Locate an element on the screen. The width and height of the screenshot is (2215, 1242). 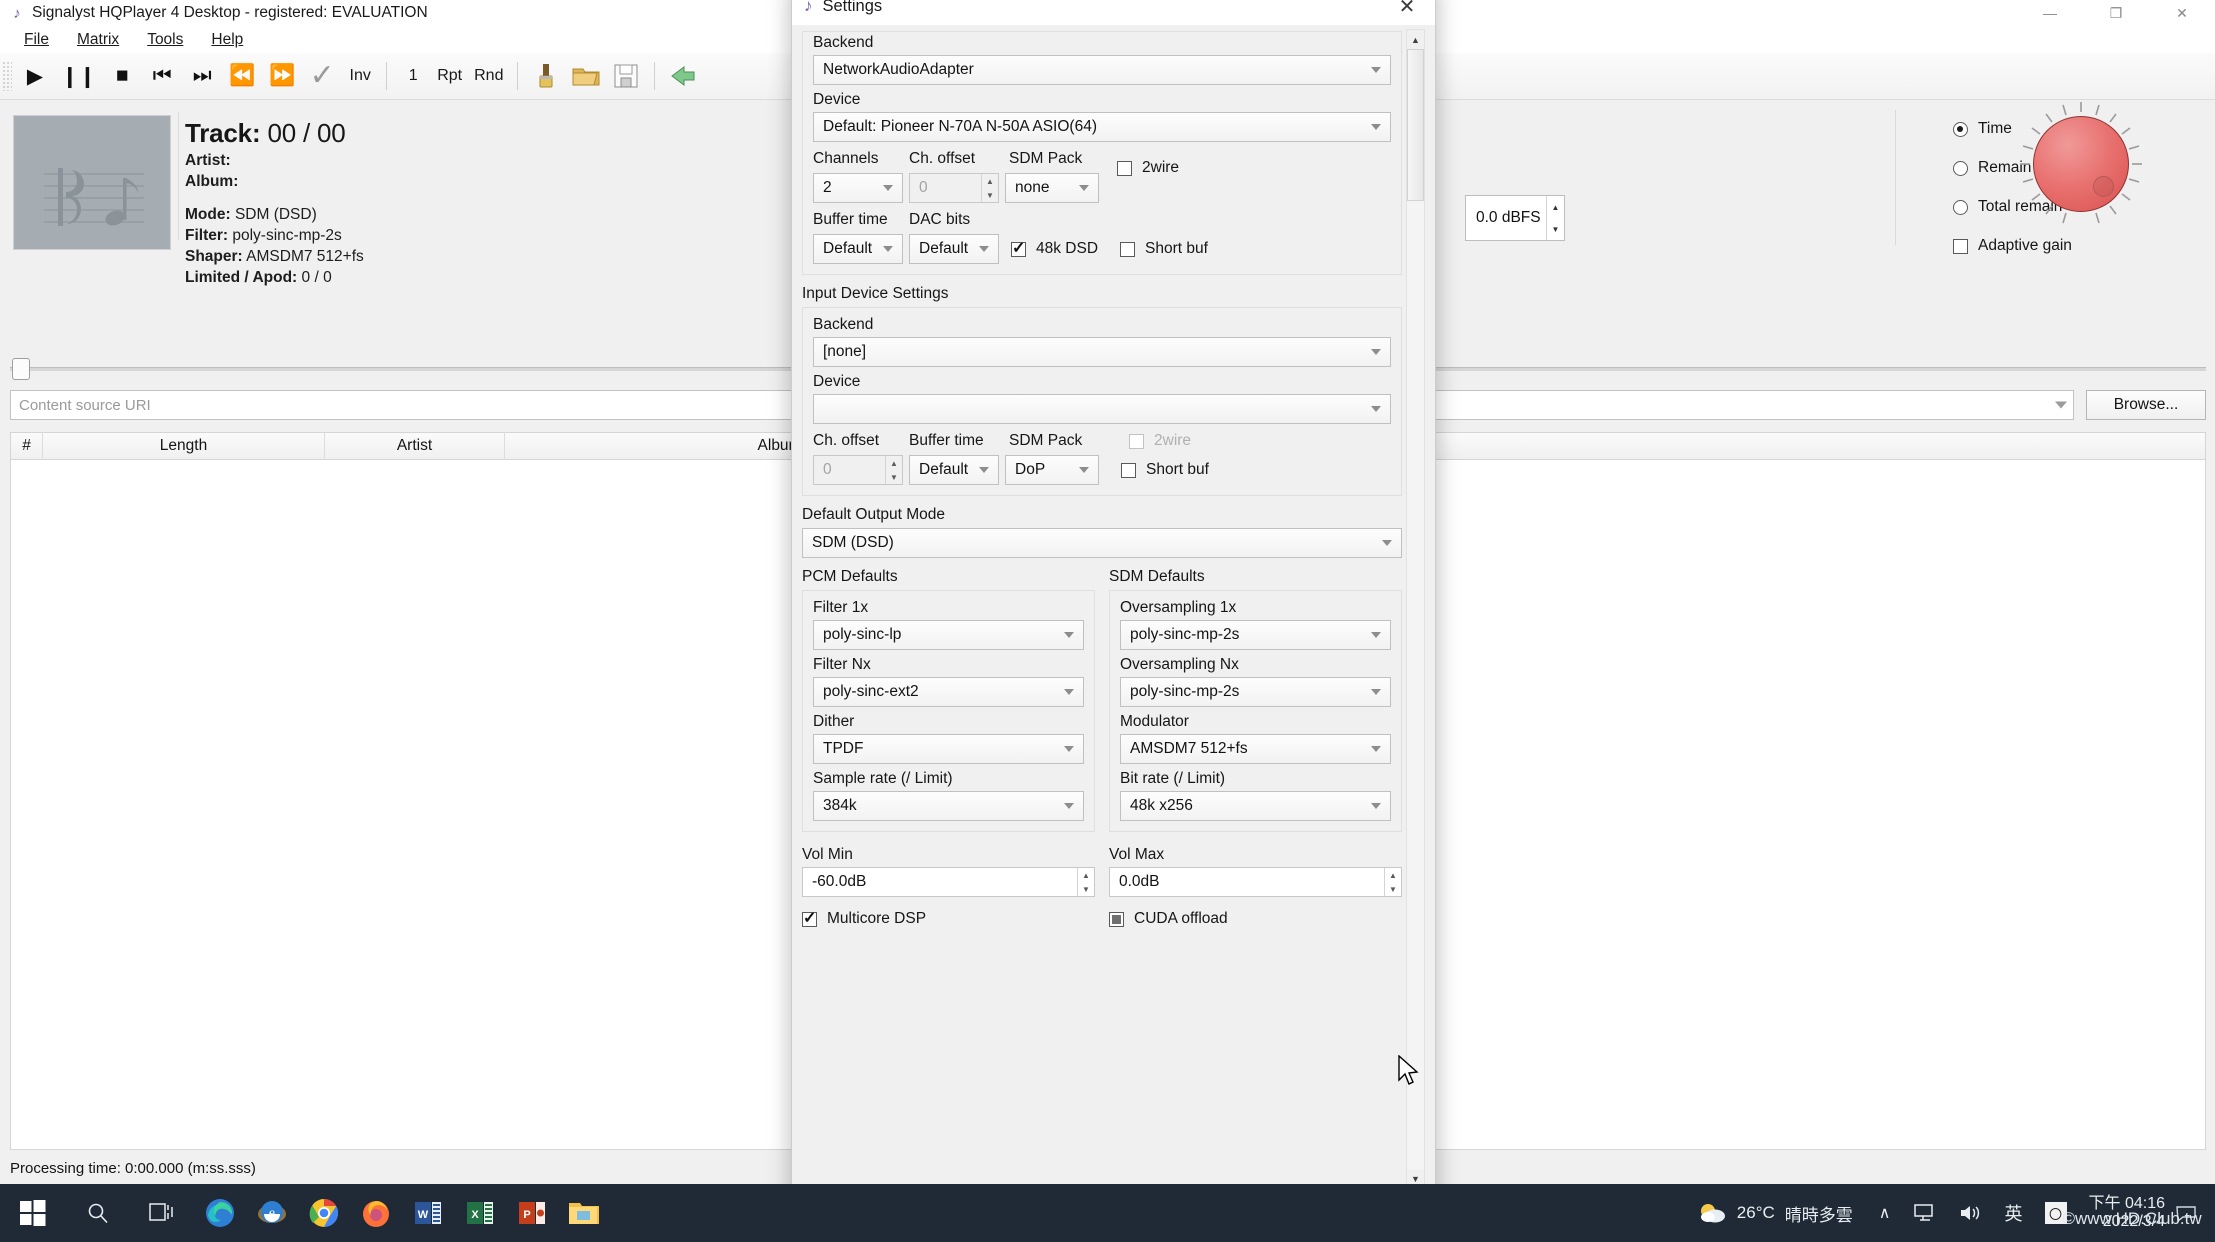
ch-offset-spinbox: 0 ▲ ▼ is located at coordinates (954, 188).